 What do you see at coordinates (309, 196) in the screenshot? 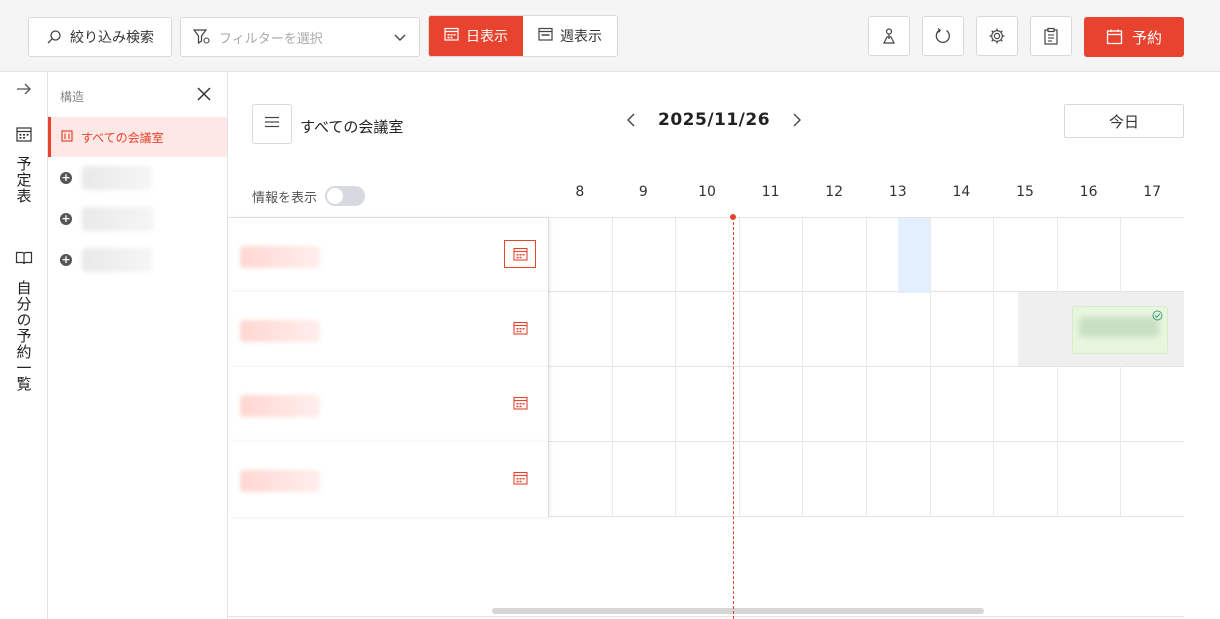
I see `info-toggle: 情報を表示` at bounding box center [309, 196].